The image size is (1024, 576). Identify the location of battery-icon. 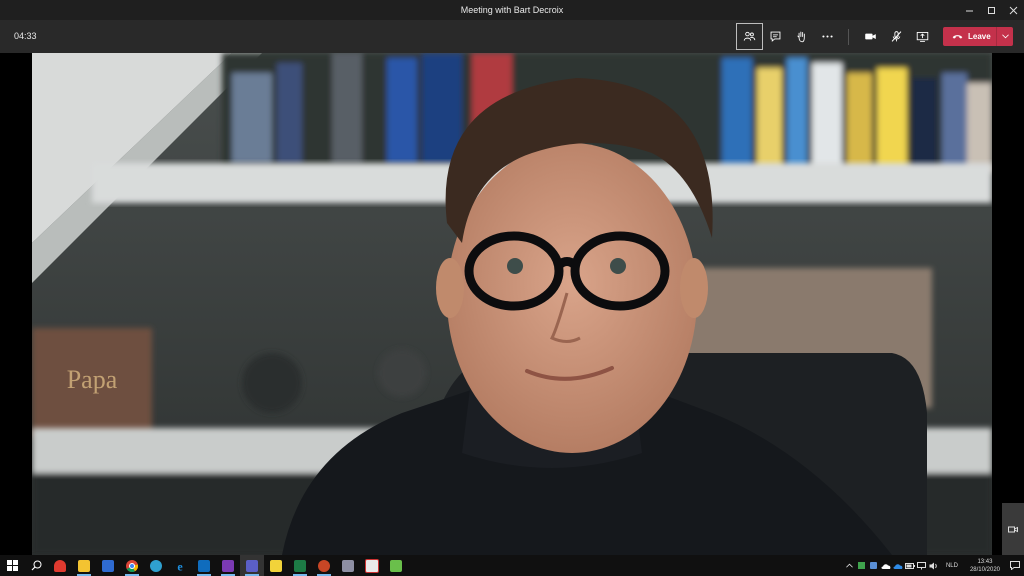
(910, 565).